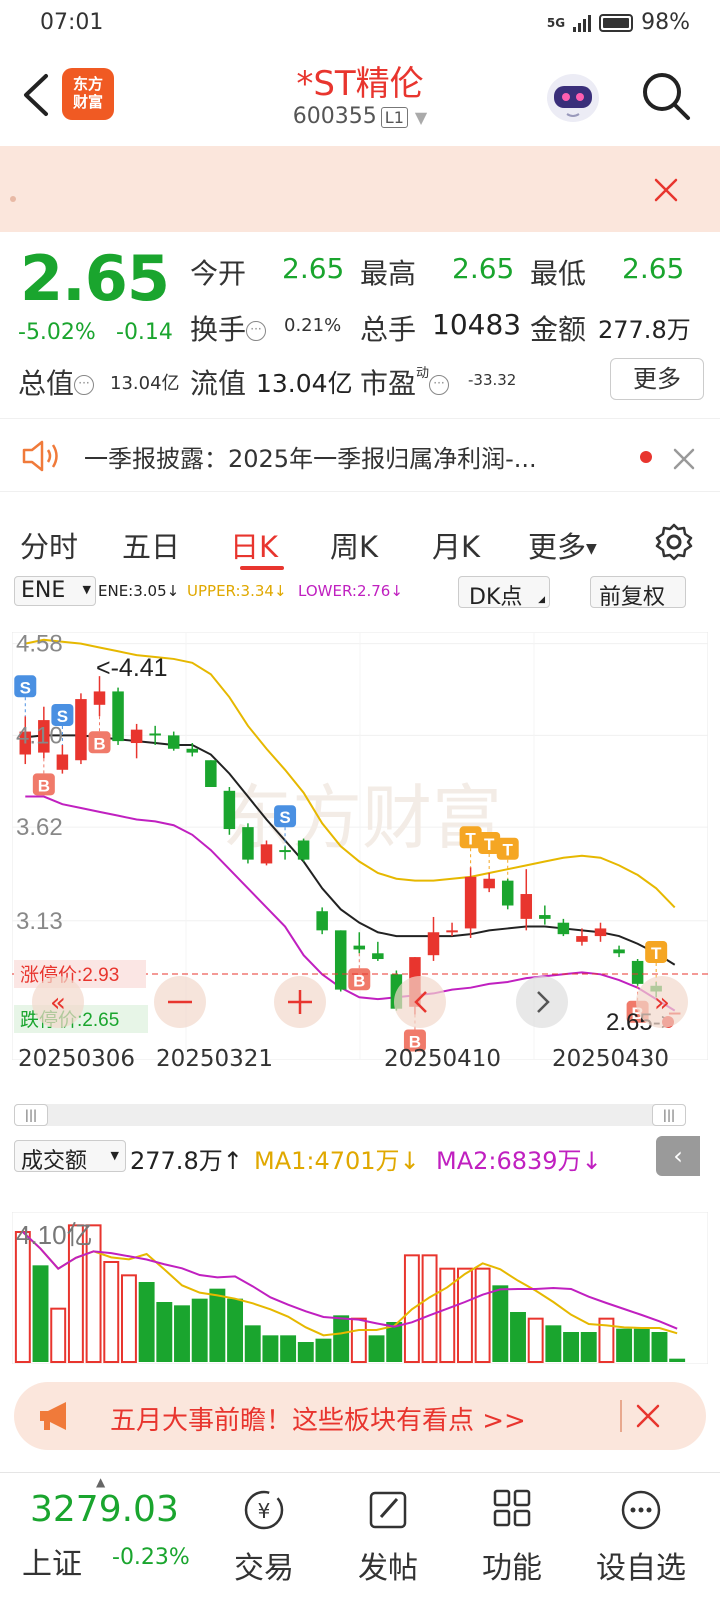 The image size is (720, 1612). What do you see at coordinates (49, 545) in the screenshot?
I see `tab-intraday: 分时` at bounding box center [49, 545].